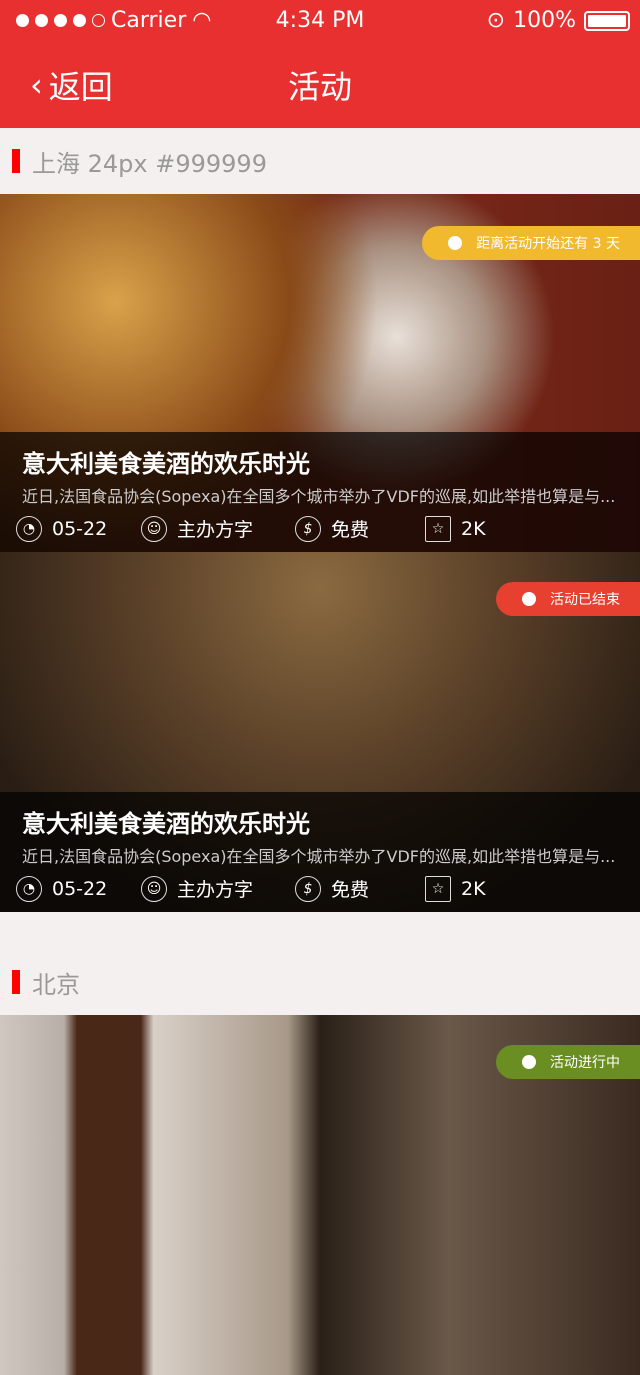  I want to click on nav-bar: ‹ 返回 活动, so click(320, 84).